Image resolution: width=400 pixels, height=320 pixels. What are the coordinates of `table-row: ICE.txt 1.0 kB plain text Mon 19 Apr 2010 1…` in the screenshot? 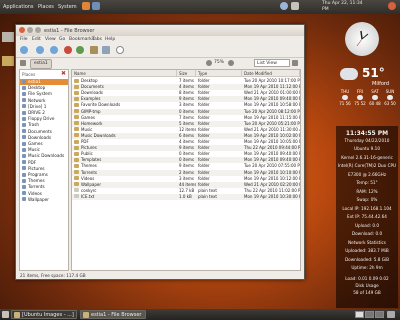 It's located at (186, 196).